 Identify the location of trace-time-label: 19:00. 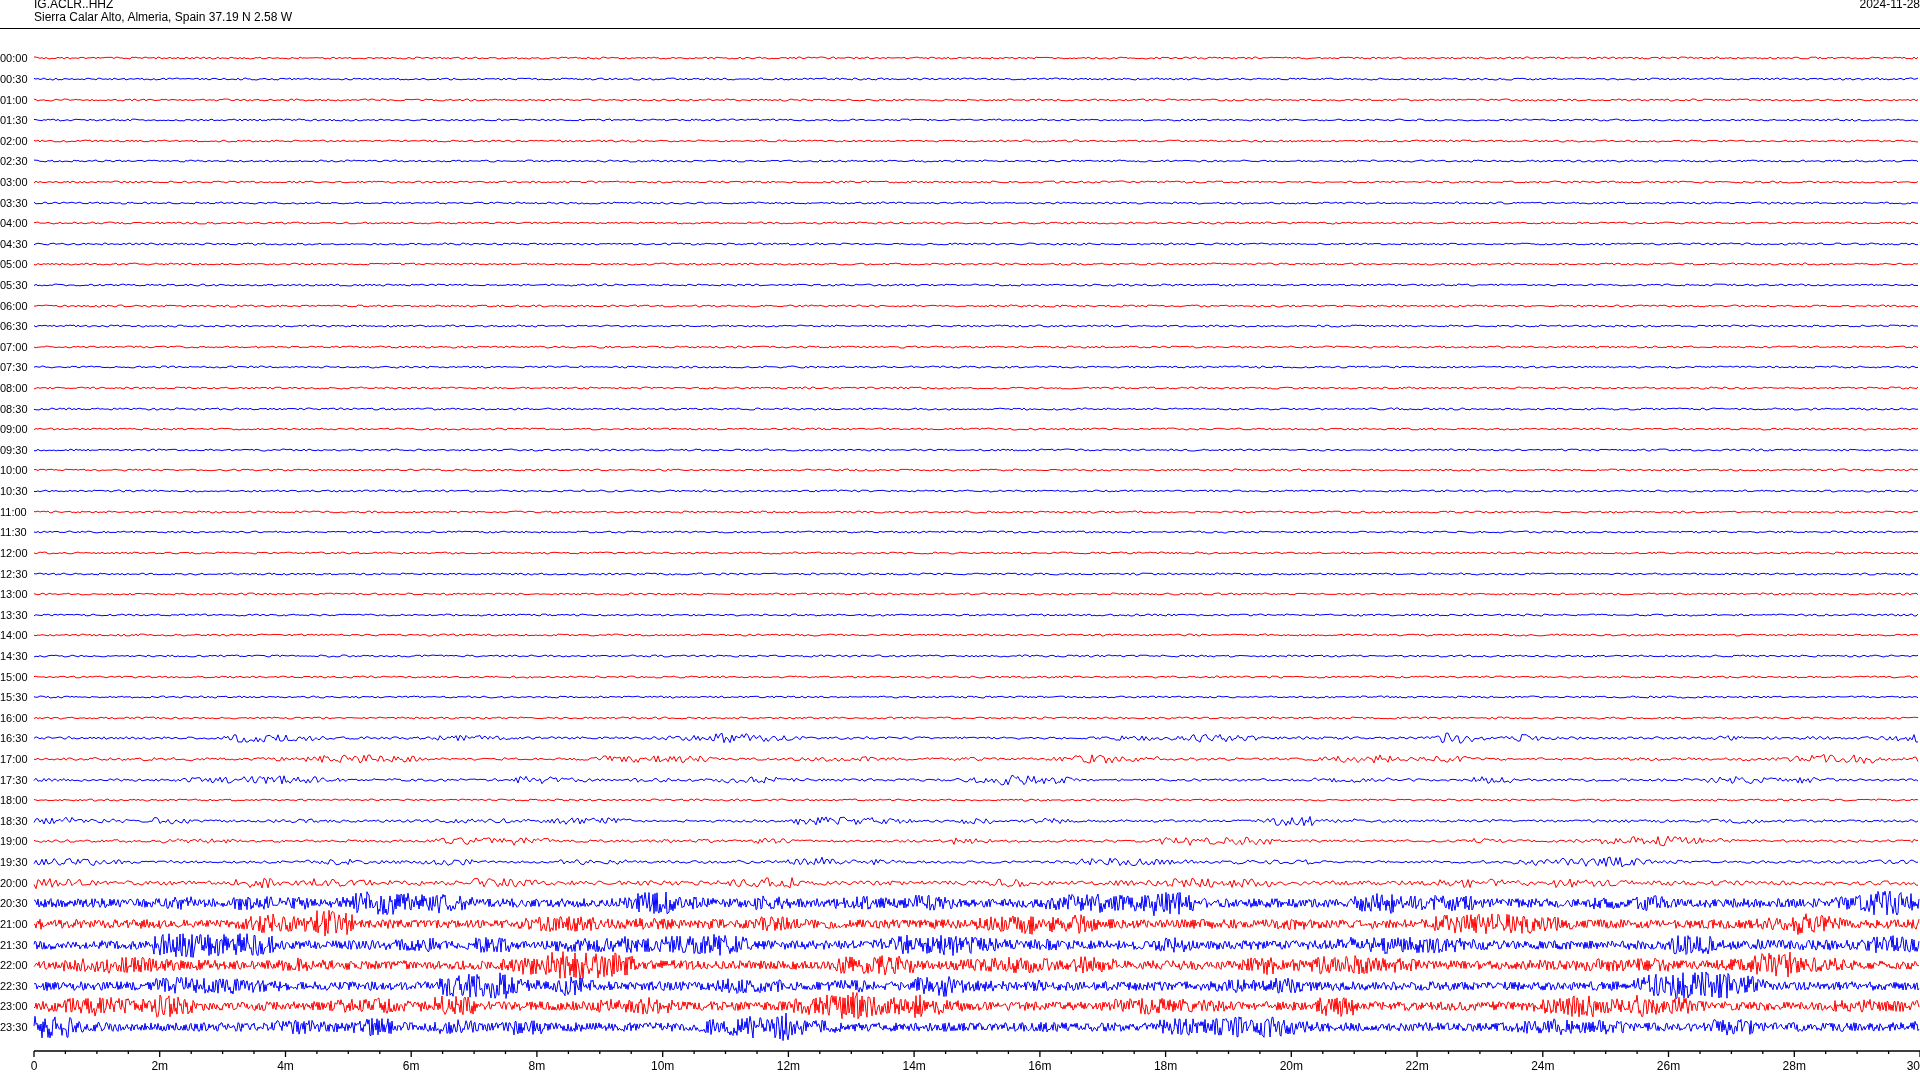
(14, 841).